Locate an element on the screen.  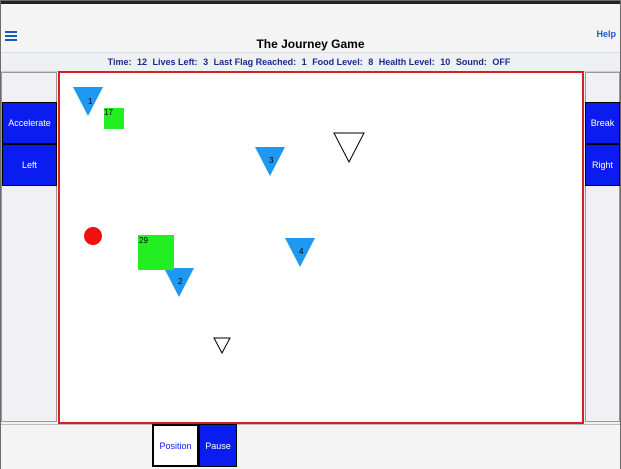
health-value: 10 is located at coordinates (445, 62).